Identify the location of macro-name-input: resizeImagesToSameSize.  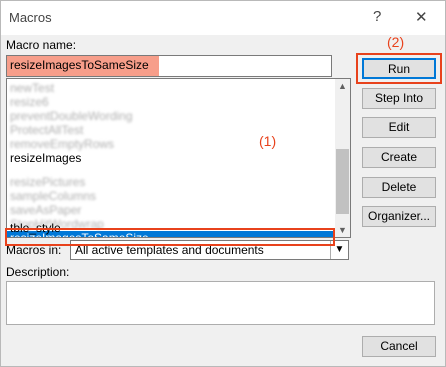
(169, 66).